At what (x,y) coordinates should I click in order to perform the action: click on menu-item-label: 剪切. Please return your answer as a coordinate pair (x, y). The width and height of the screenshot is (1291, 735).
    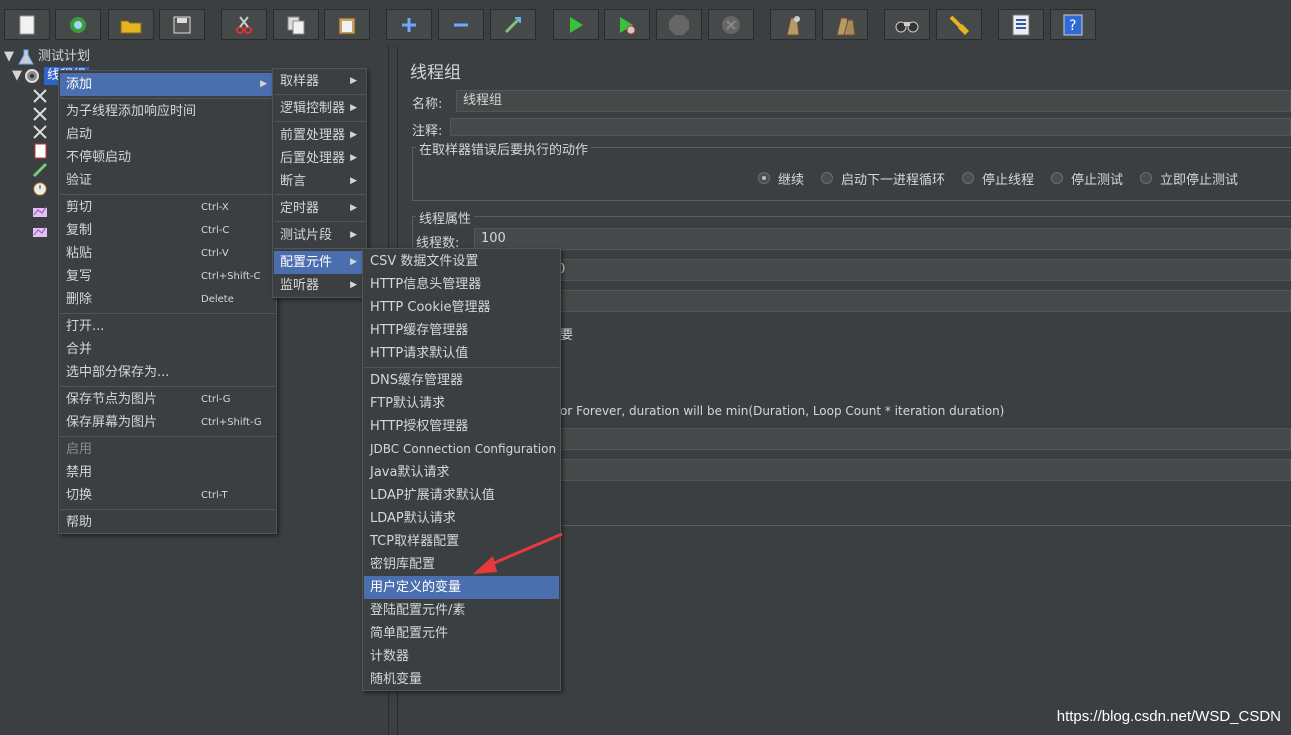
    Looking at the image, I should click on (79, 207).